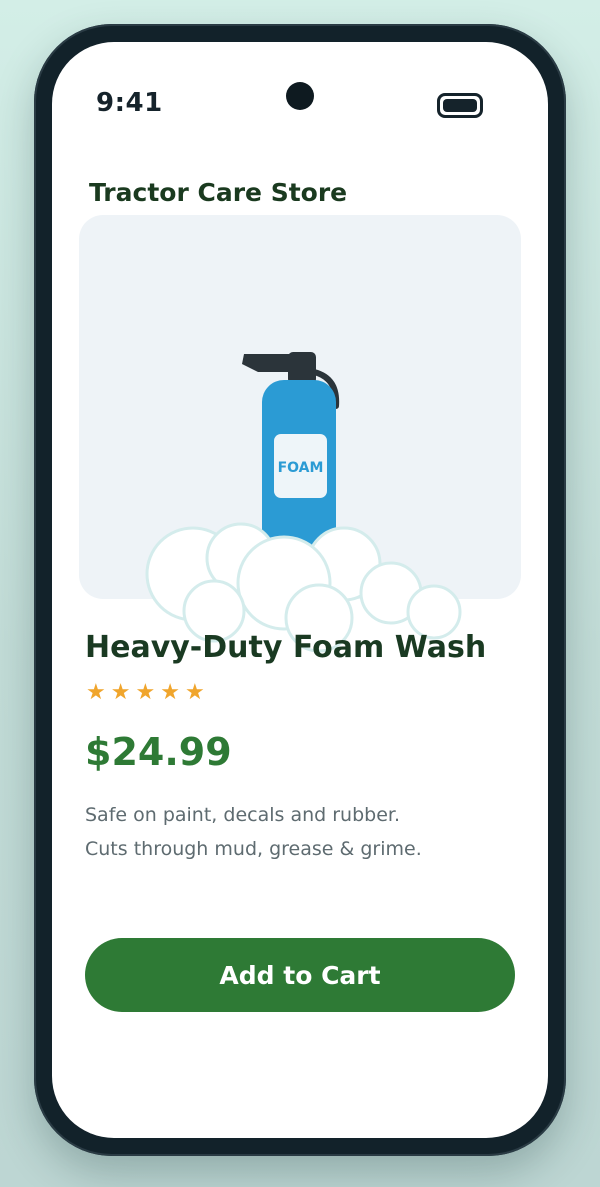 The width and height of the screenshot is (600, 1187). Describe the element at coordinates (129, 103) in the screenshot. I see `status-time: 9:41` at that location.